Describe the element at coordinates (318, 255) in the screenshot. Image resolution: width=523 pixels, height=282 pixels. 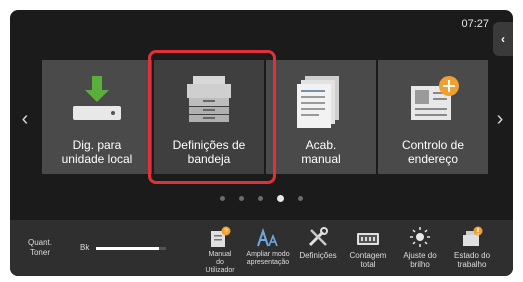
I see `quick-label: Definições` at that location.